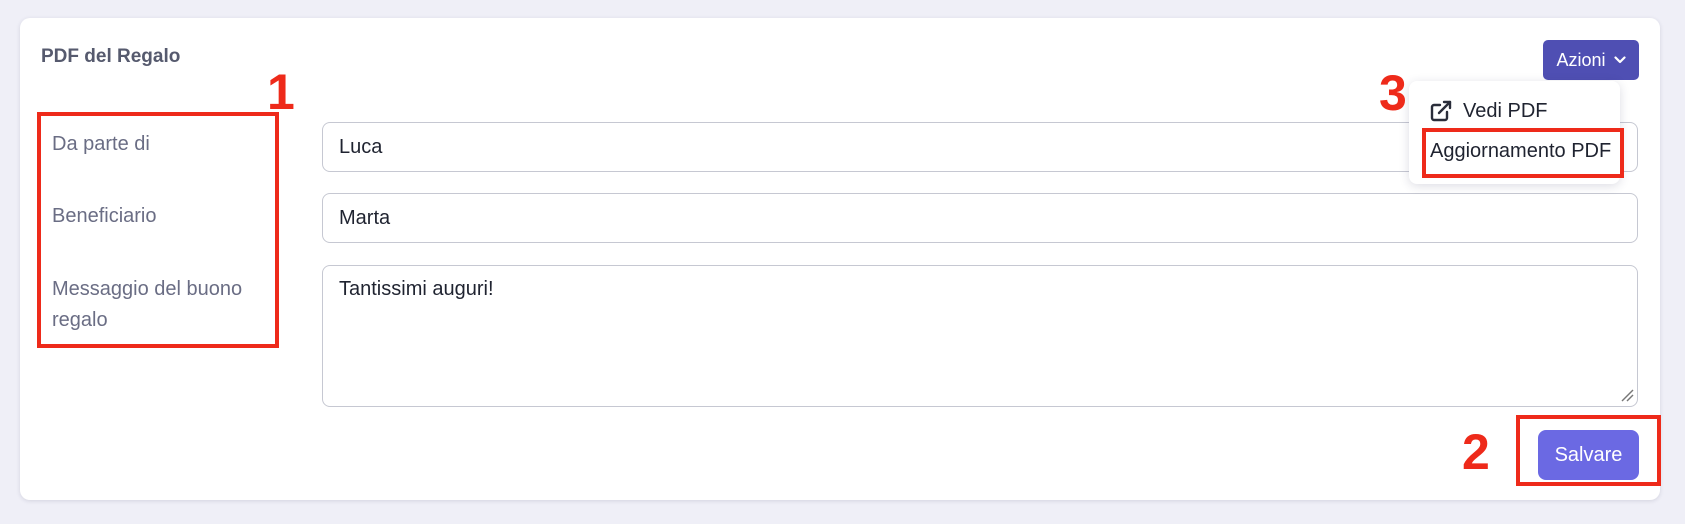 The height and width of the screenshot is (524, 1685). Describe the element at coordinates (1627, 395) in the screenshot. I see `resize-grip-icon` at that location.